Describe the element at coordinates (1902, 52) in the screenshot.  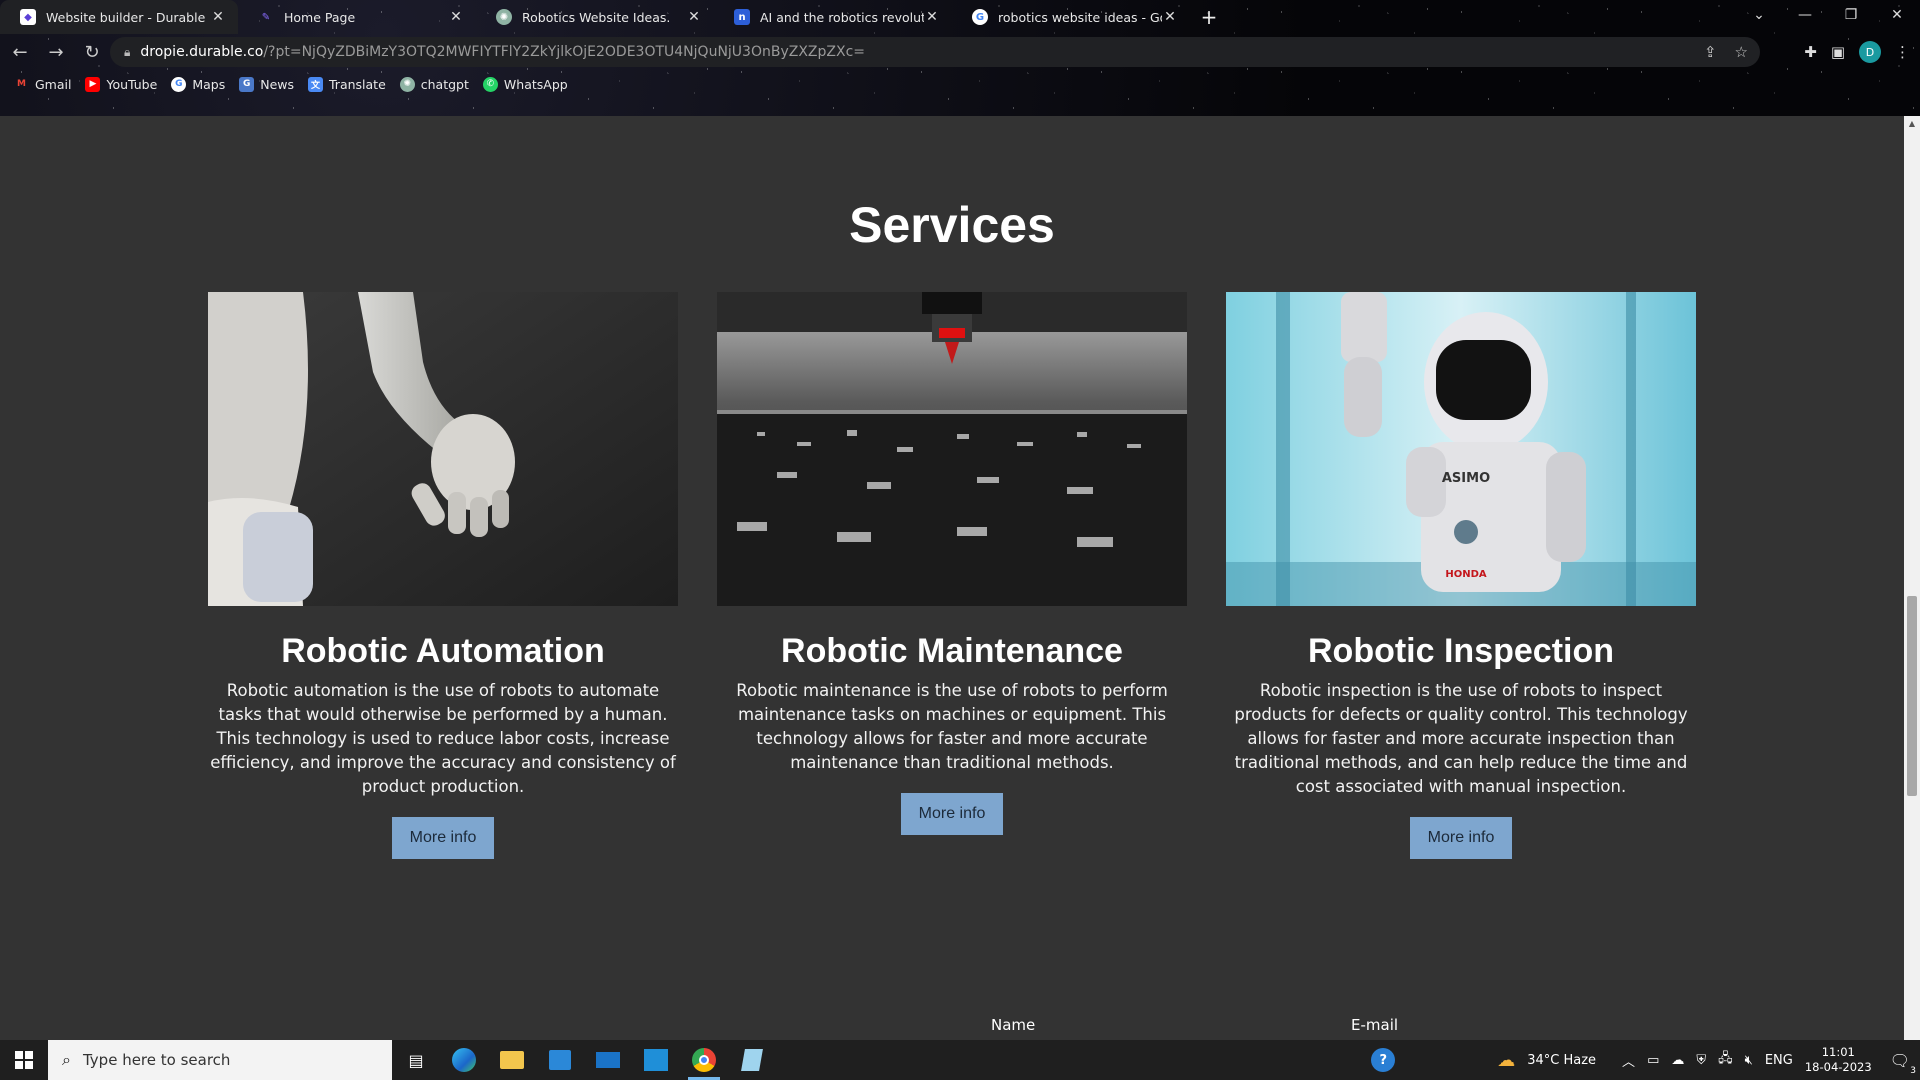
I see `menu-kebab-icon: ⋮` at that location.